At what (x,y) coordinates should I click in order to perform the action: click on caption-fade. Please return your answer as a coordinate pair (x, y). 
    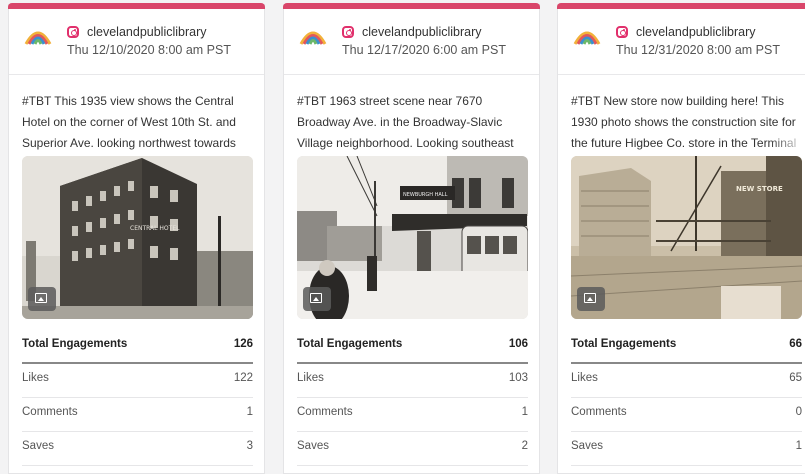
    Looking at the image, I should click on (787, 143).